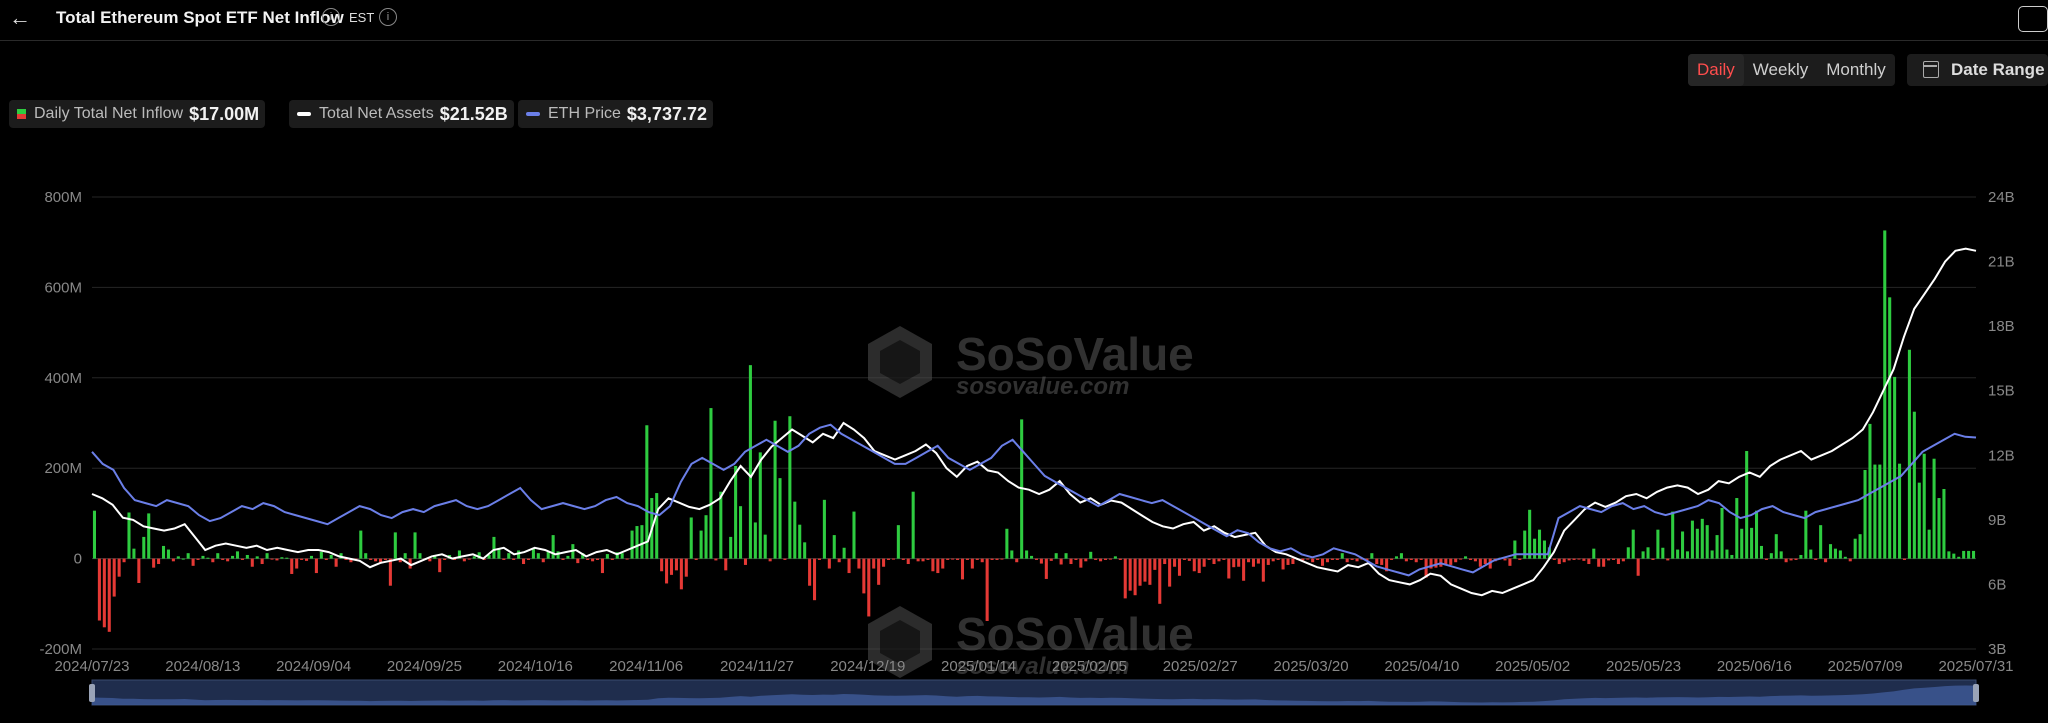 Image resolution: width=2048 pixels, height=723 pixels. I want to click on y-left-tick-label: 400M, so click(63, 378).